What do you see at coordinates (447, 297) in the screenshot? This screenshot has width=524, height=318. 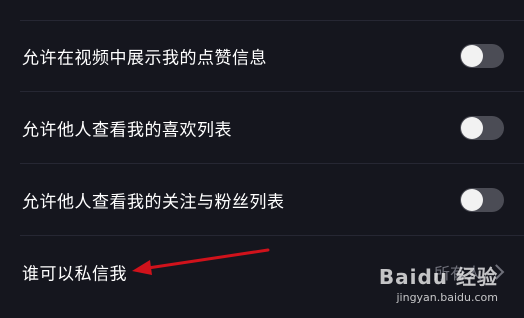 I see `watermark-url: jingyan.baidu.com` at bounding box center [447, 297].